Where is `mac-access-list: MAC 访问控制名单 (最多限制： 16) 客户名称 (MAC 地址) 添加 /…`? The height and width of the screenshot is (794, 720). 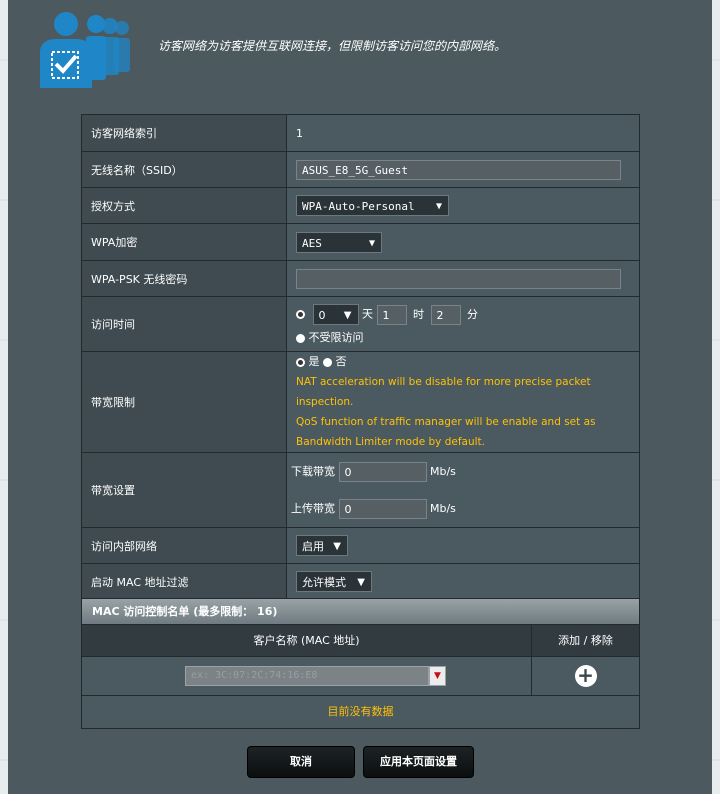 mac-access-list: MAC 访问控制名单 (最多限制： 16) 客户名称 (MAC 地址) 添加 /… is located at coordinates (360, 663).